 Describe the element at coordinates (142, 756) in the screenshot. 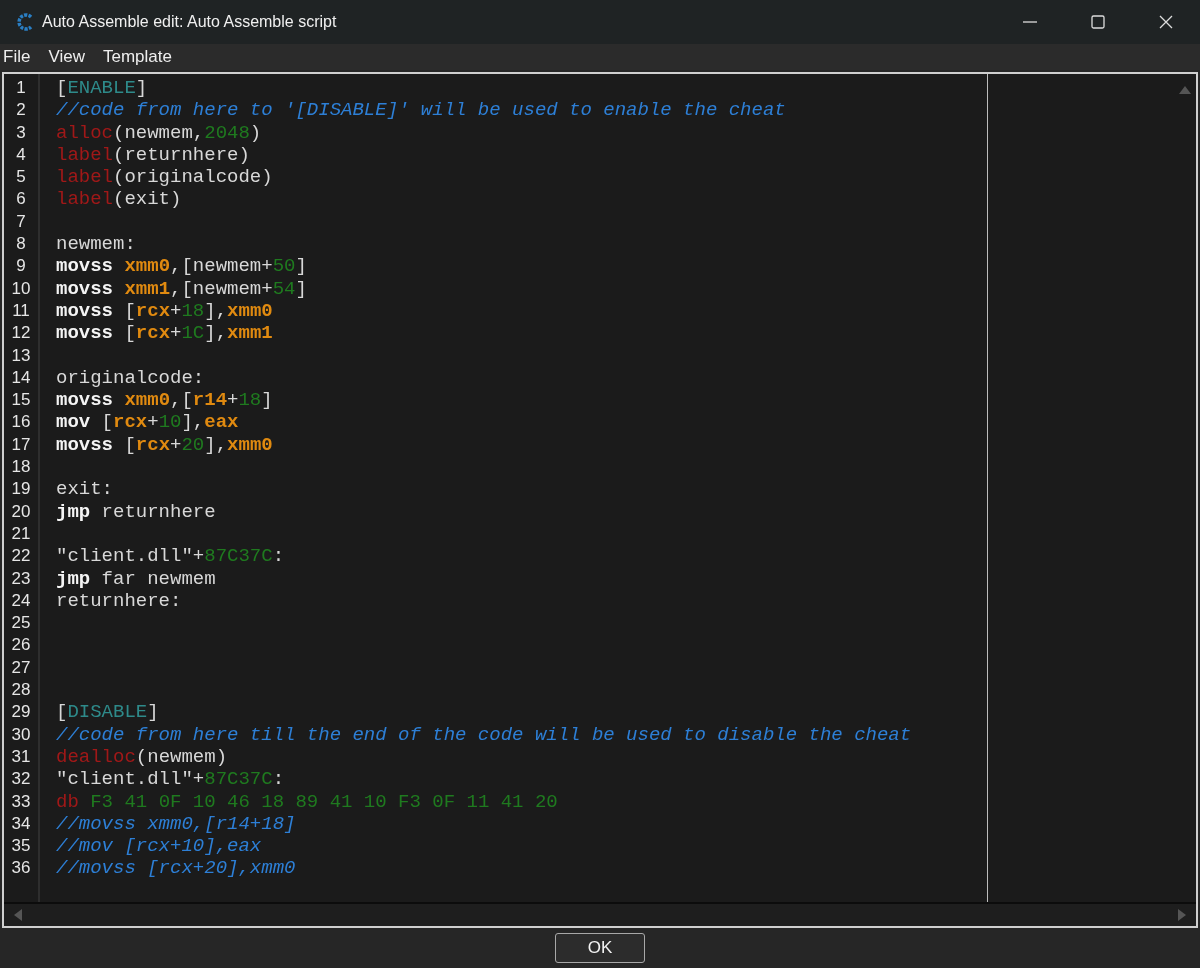

I see `code-line: dealloc(newmem)` at that location.